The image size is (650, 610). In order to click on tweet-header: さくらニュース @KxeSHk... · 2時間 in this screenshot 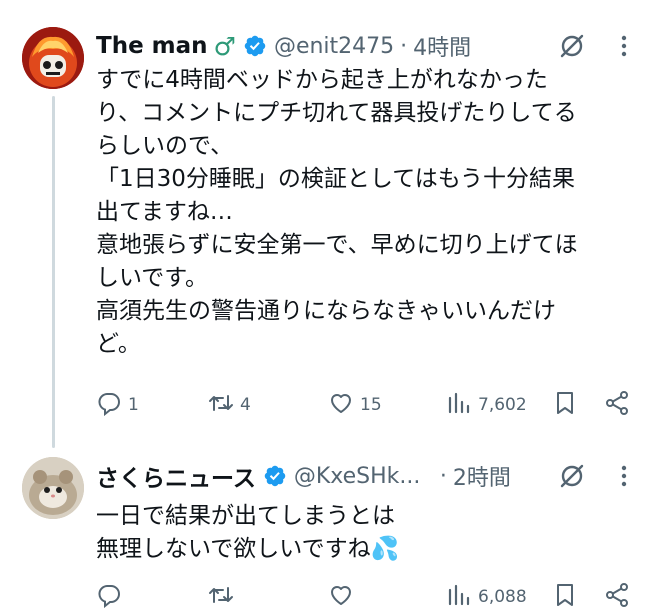, I will do `click(373, 476)`.